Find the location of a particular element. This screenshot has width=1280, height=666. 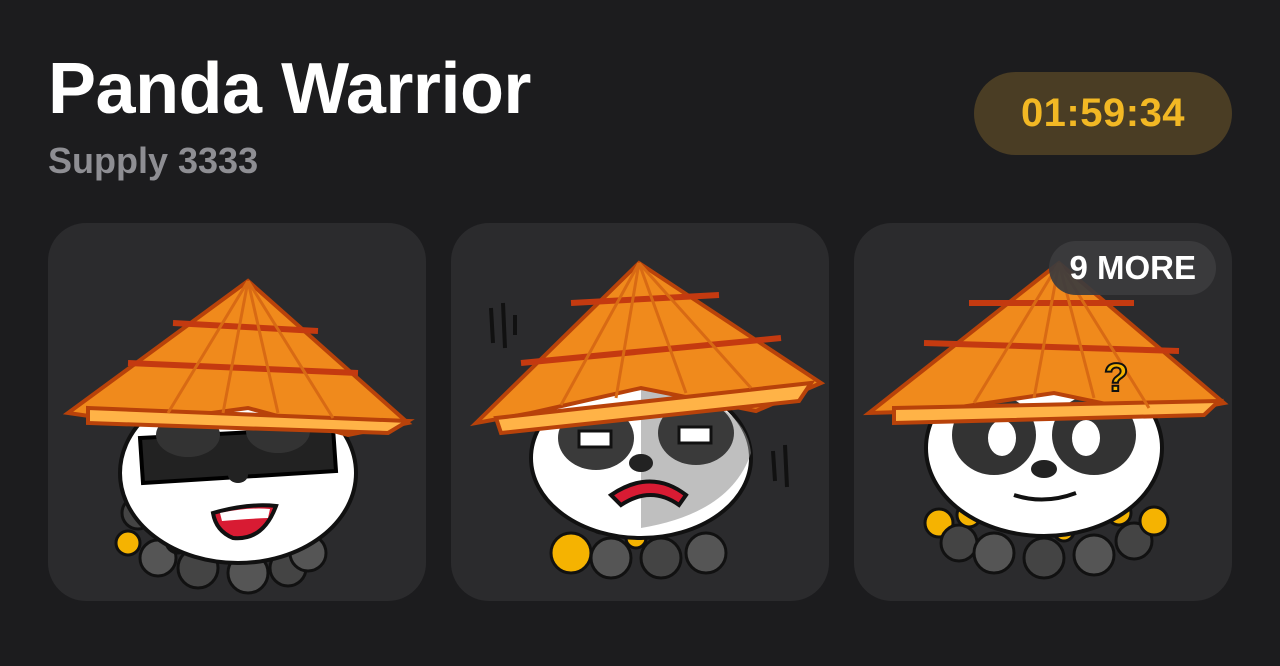

supply-label: Supply 3333 is located at coordinates (153, 160).